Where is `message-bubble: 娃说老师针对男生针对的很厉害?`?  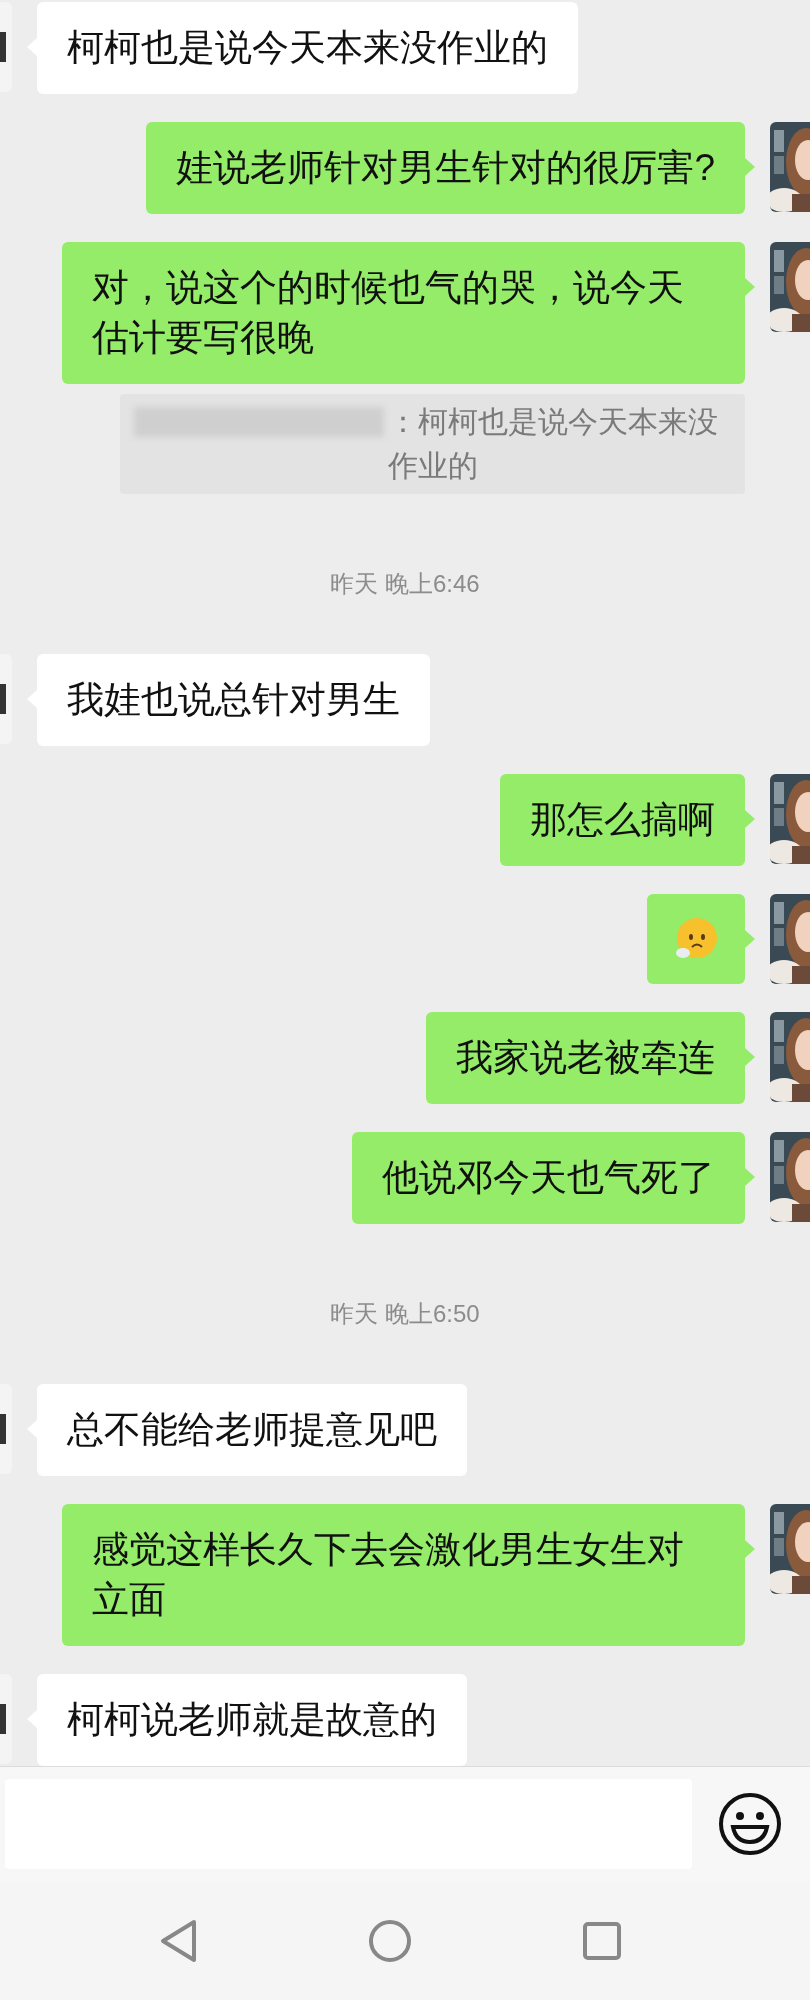
message-bubble: 娃说老师针对男生针对的很厉害? is located at coordinates (445, 168).